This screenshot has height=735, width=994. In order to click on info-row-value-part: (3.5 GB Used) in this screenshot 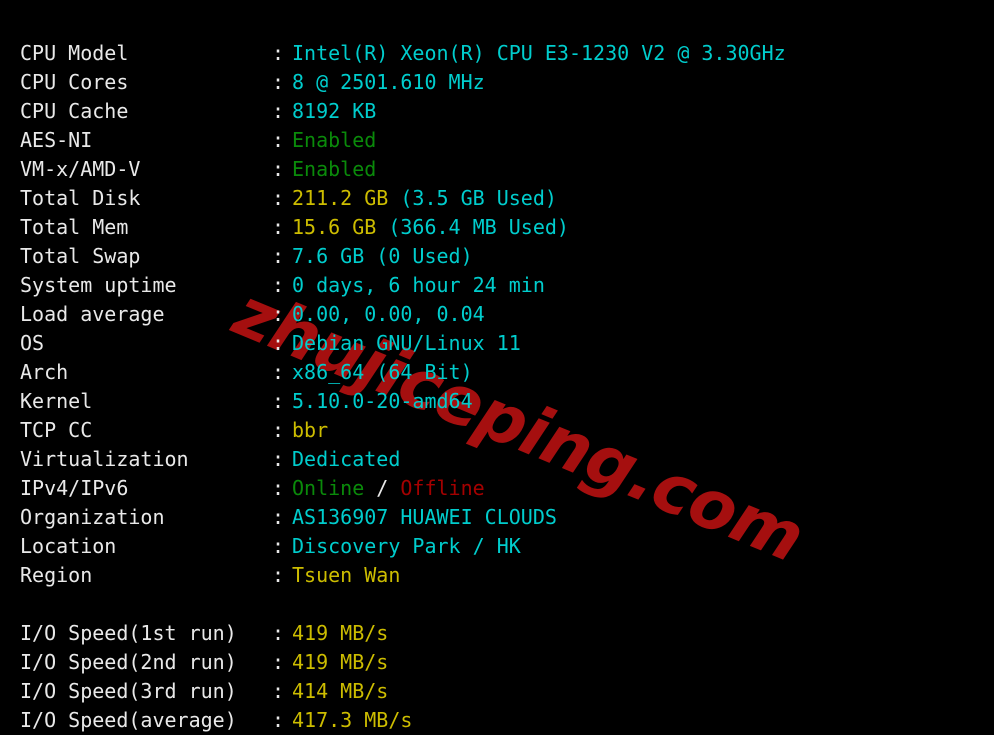, I will do `click(478, 198)`.